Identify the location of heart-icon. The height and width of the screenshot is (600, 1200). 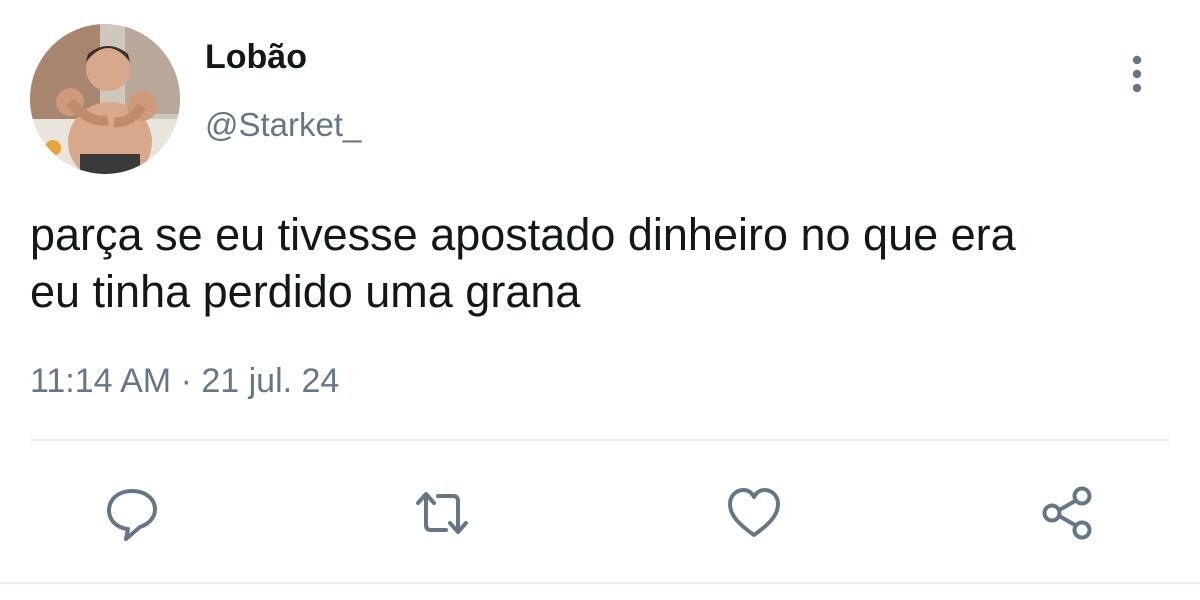
(754, 512).